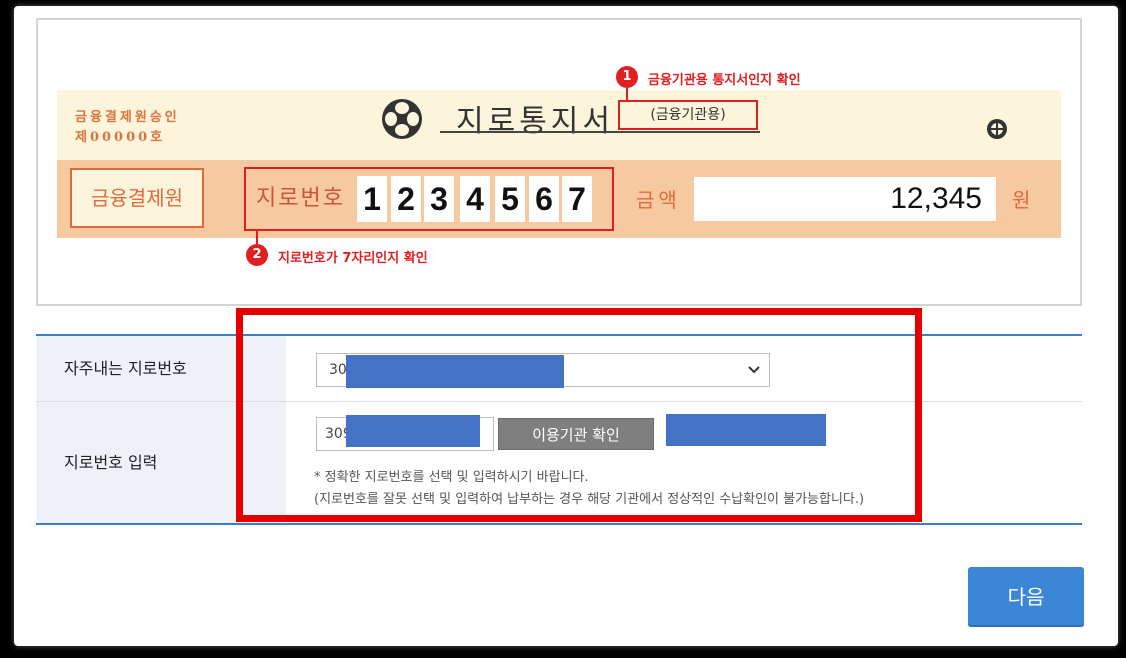 The image size is (1126, 658). I want to click on giro-digit: 7, so click(577, 199).